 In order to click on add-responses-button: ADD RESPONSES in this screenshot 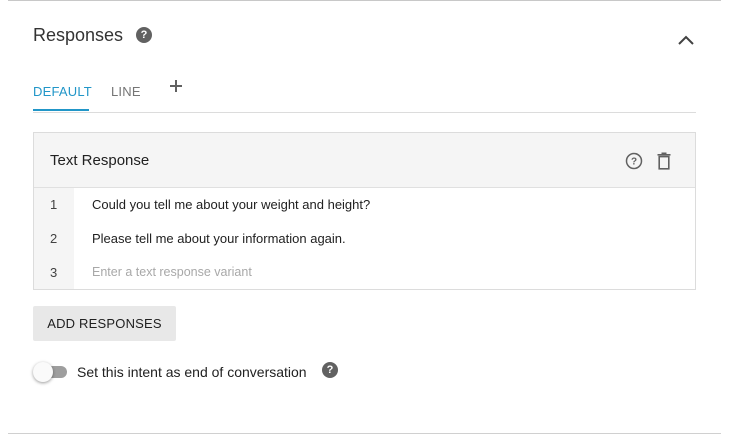, I will do `click(104, 323)`.